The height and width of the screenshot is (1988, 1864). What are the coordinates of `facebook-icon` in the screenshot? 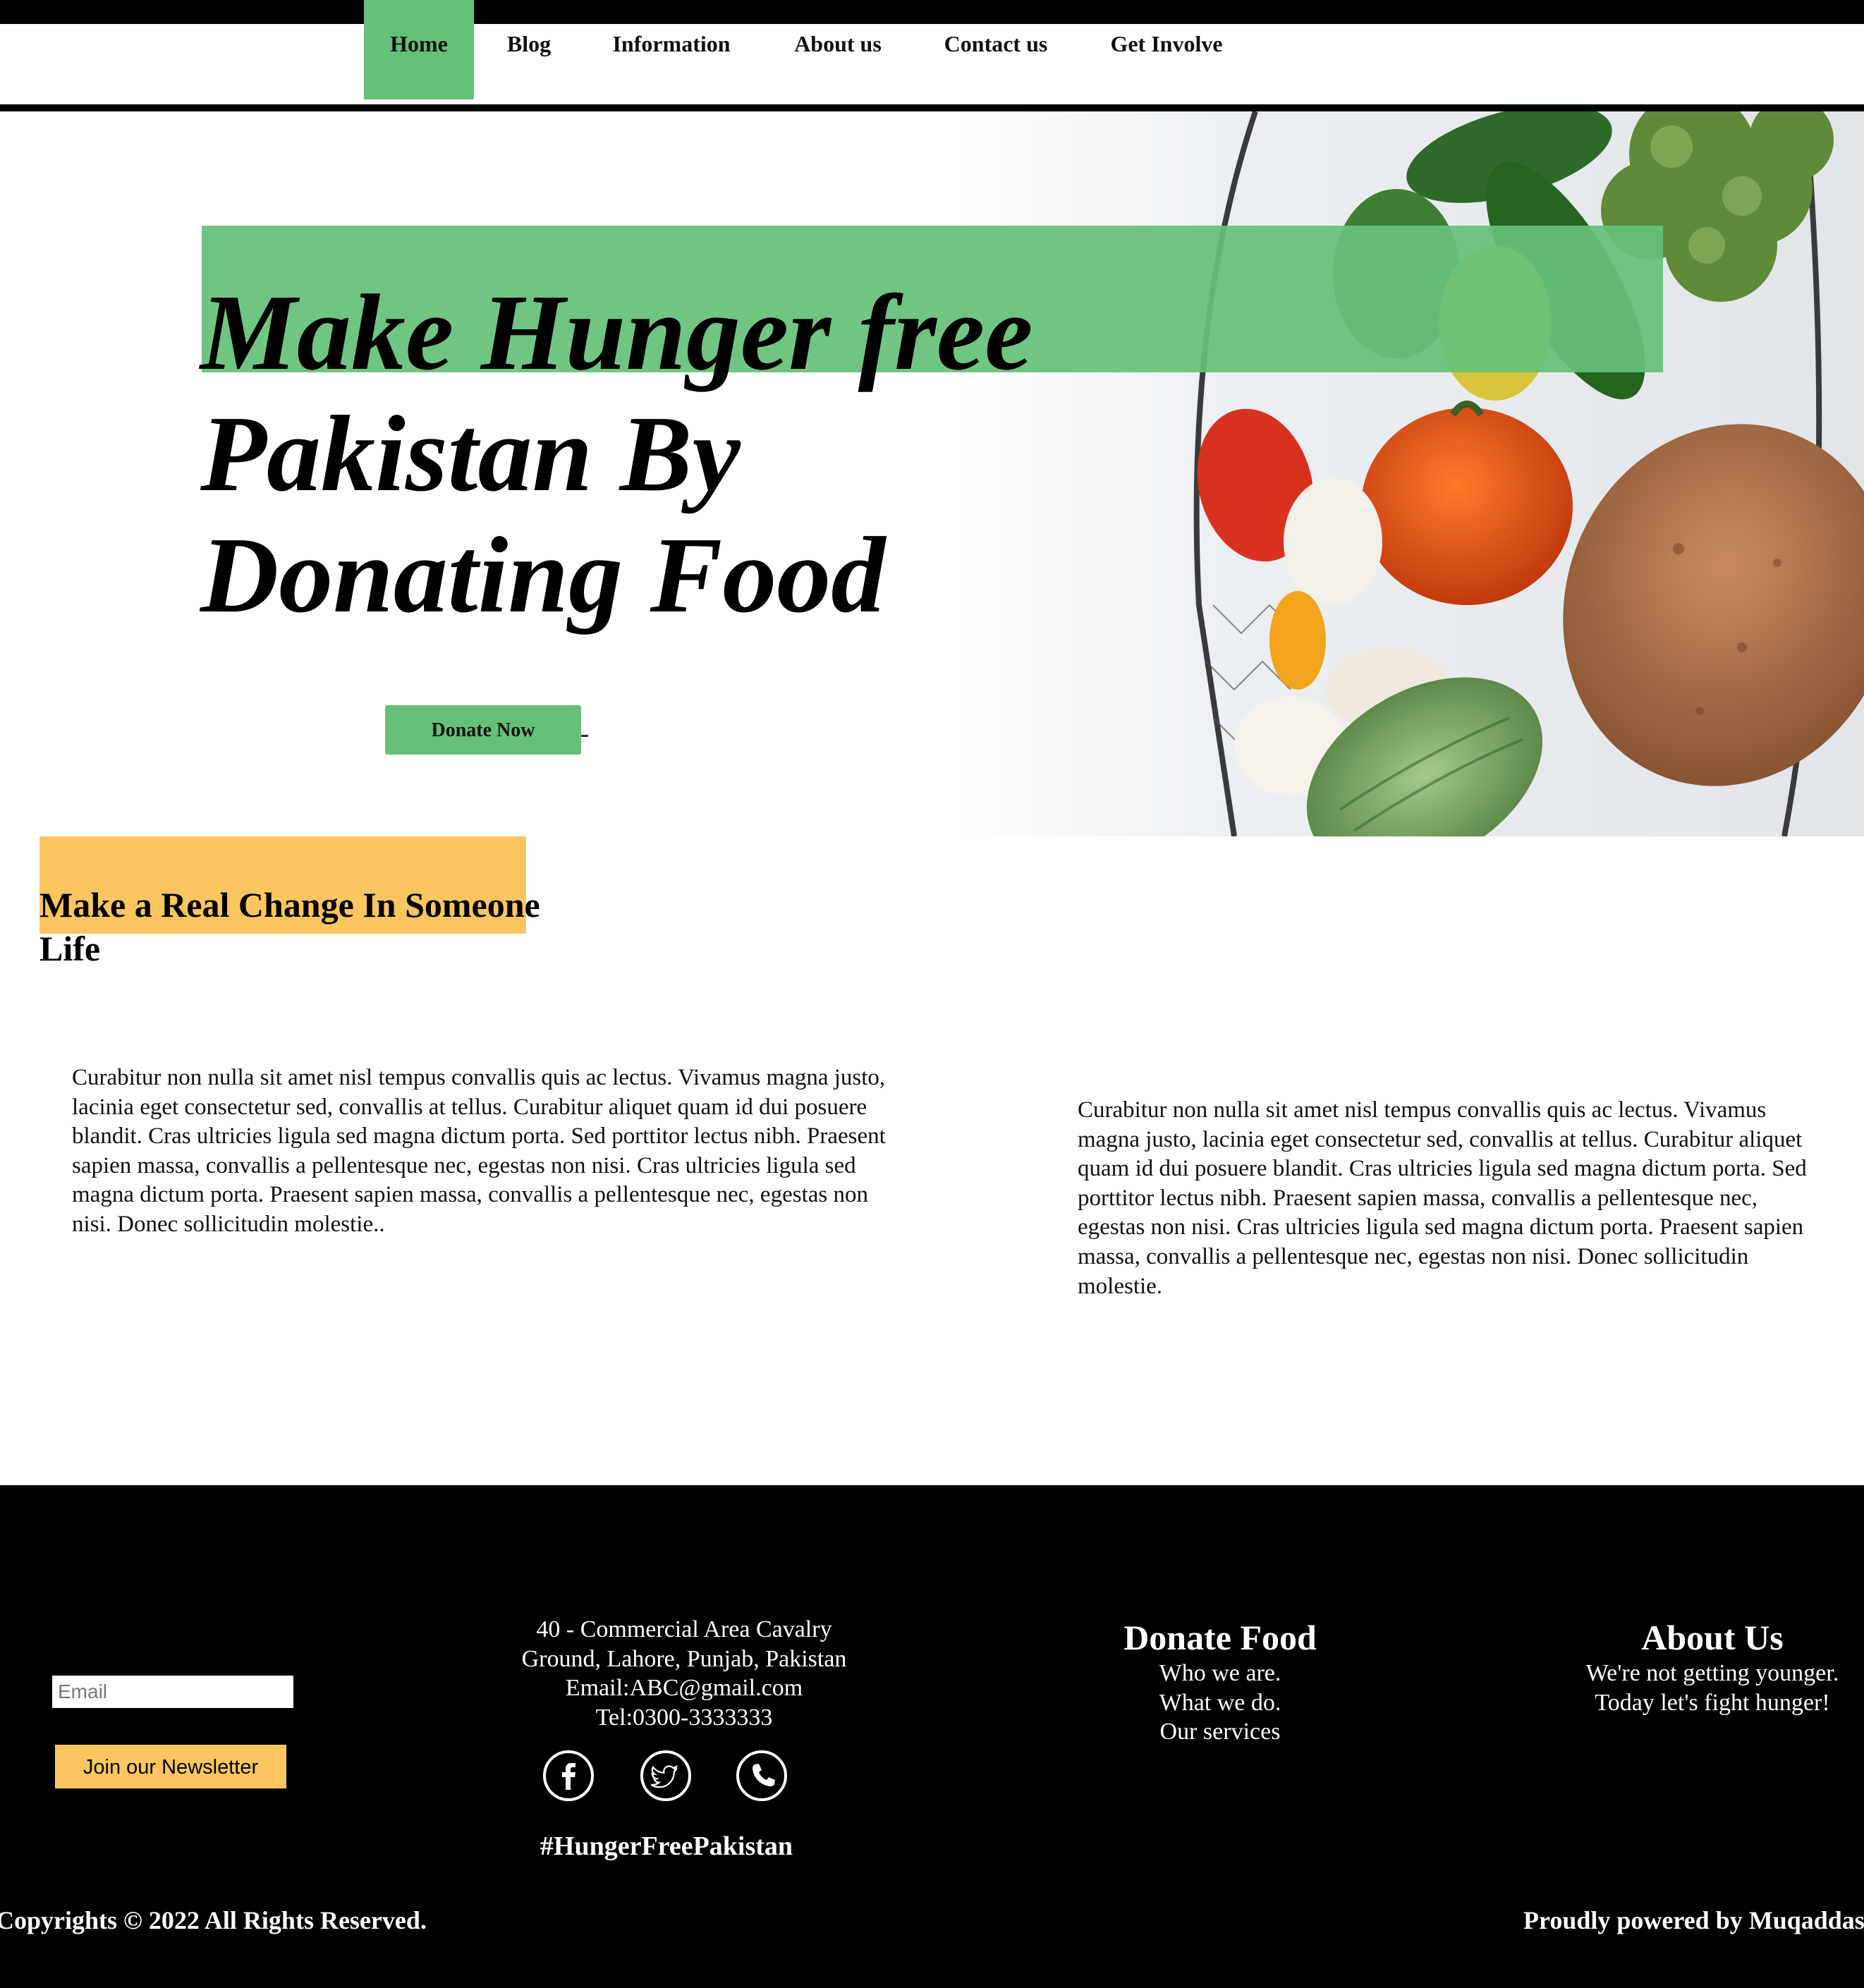 It's located at (568, 1775).